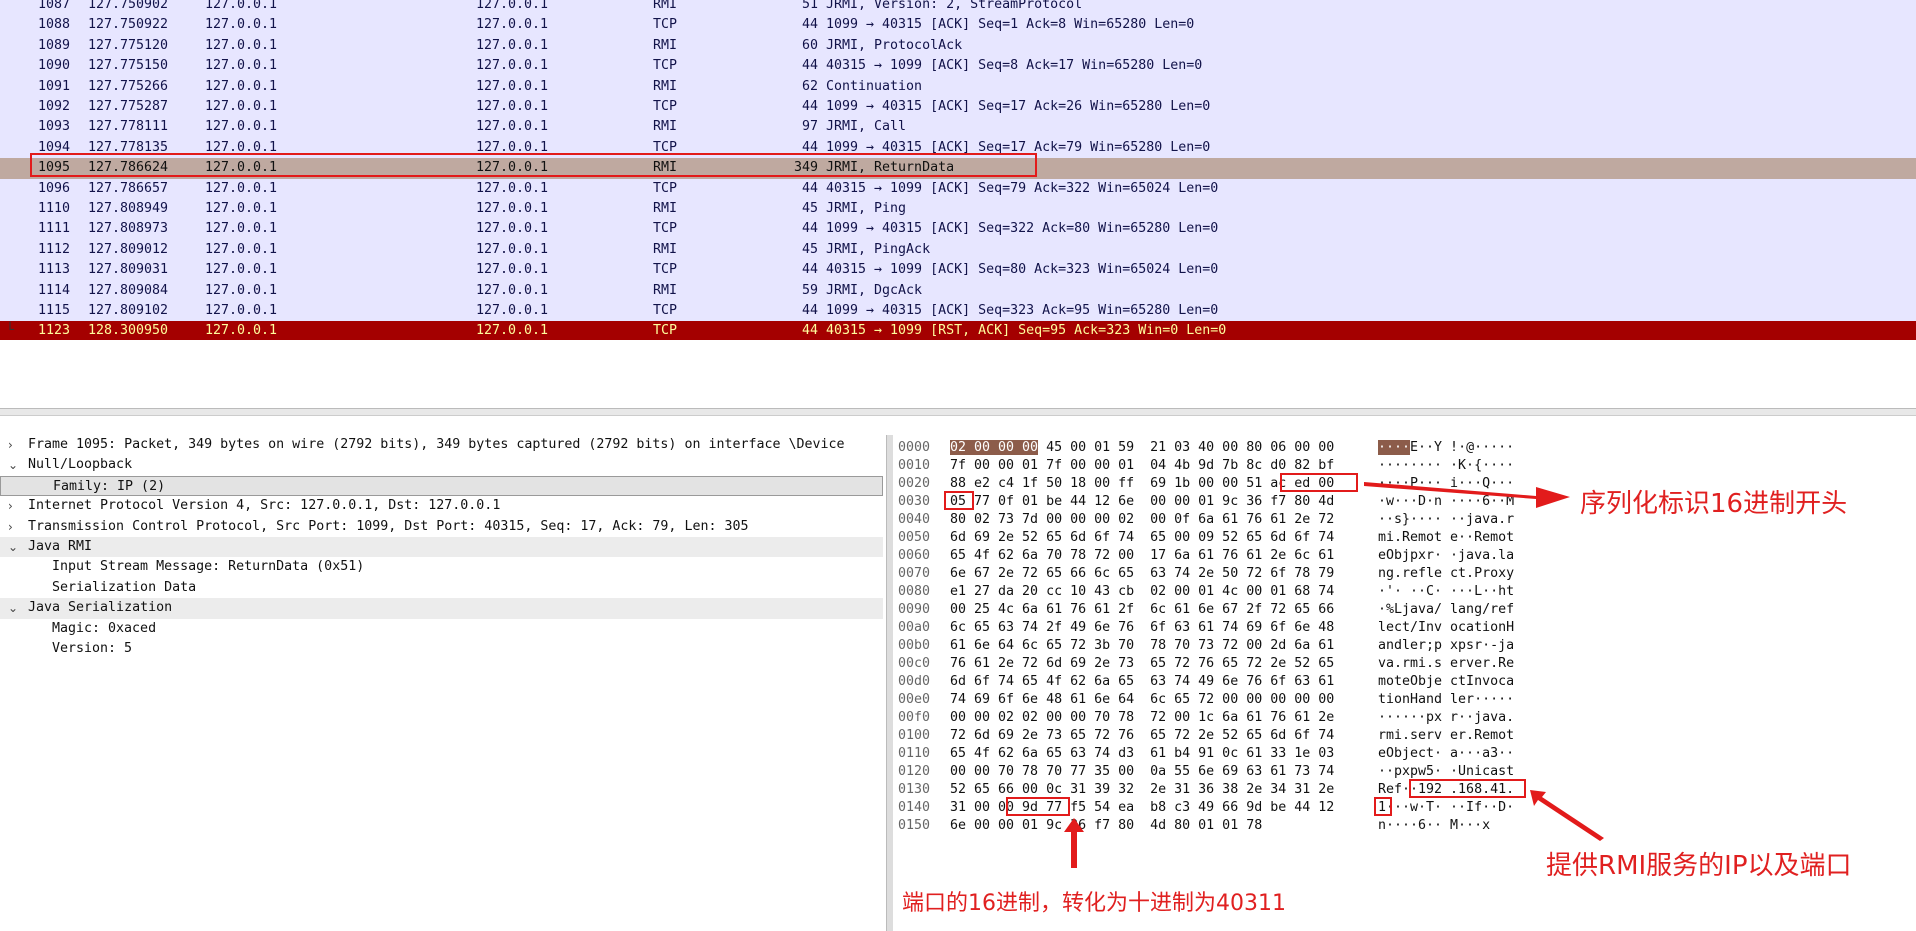 The image size is (1916, 931). What do you see at coordinates (874, 86) in the screenshot?
I see `packet-info: Continuation` at bounding box center [874, 86].